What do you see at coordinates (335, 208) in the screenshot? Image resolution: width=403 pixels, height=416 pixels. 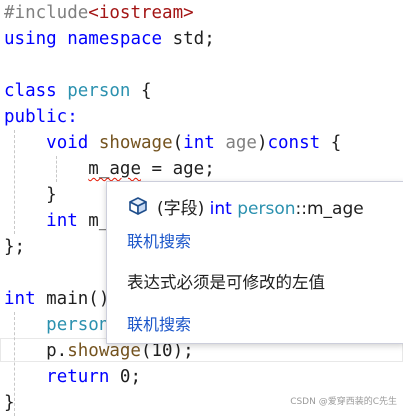 I see `quick-info-member: m_age` at bounding box center [335, 208].